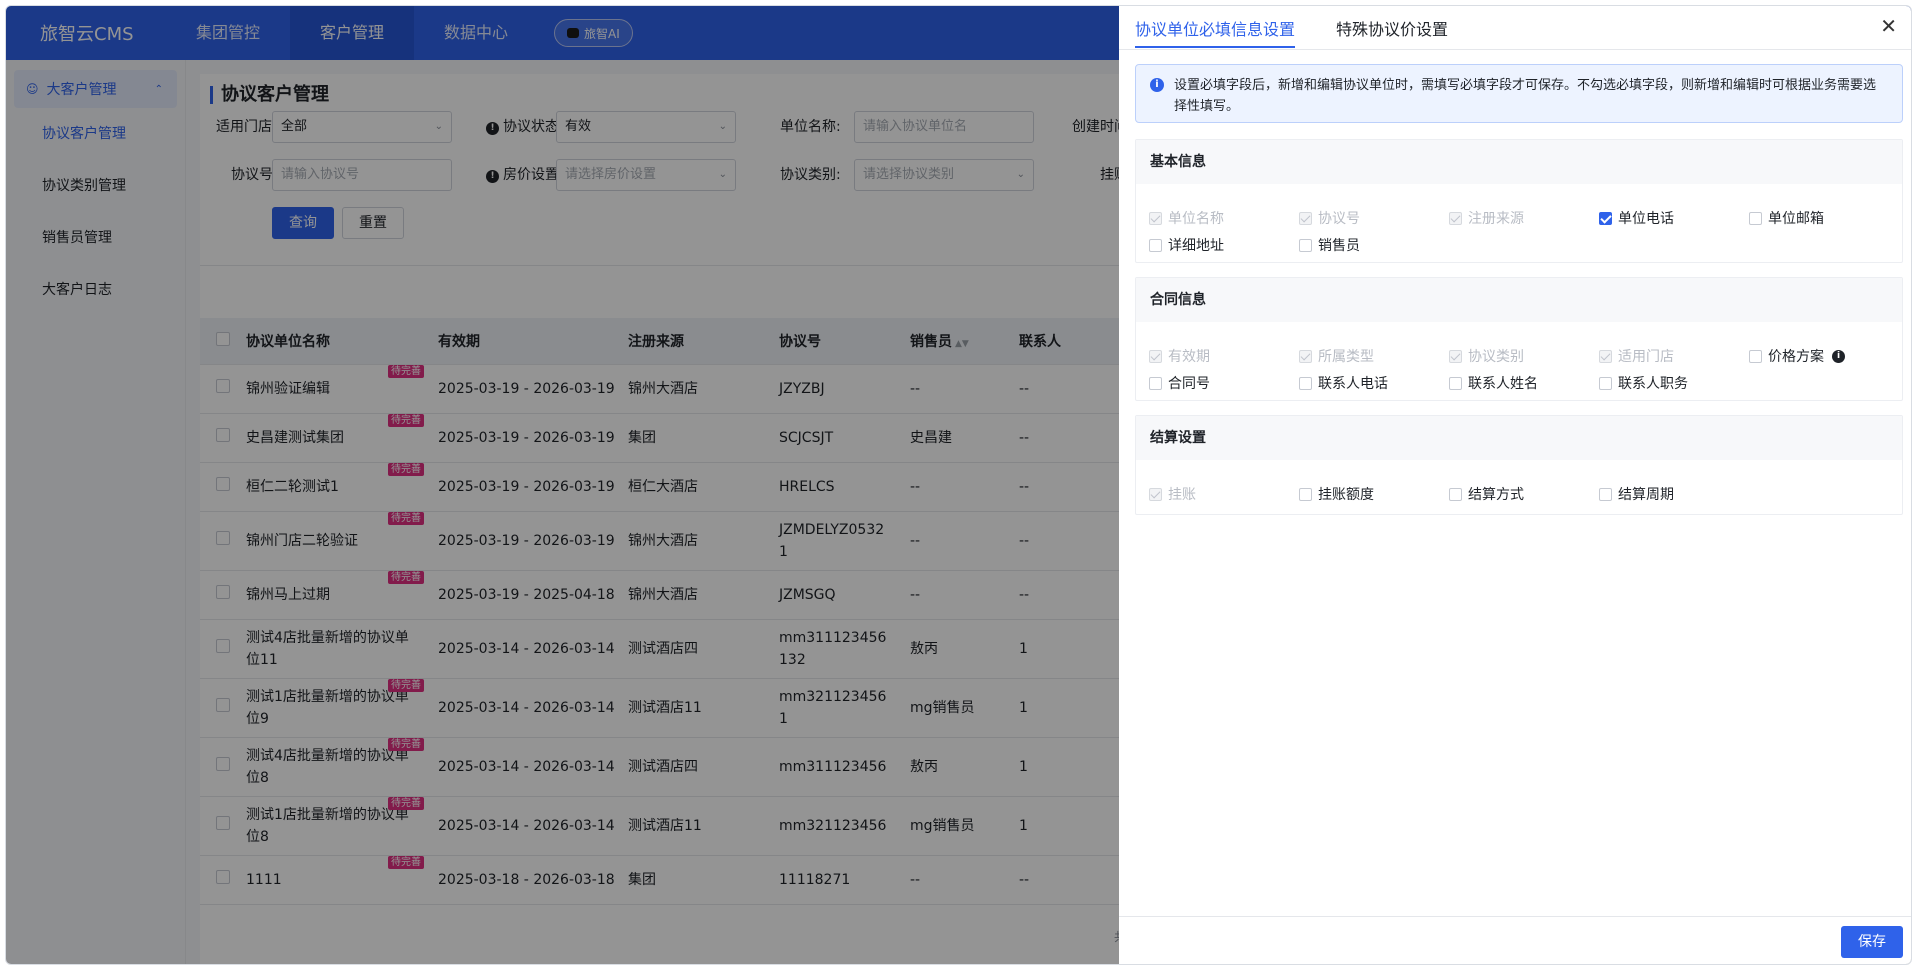  What do you see at coordinates (1496, 495) in the screenshot?
I see `field-option-label: 结算方式` at bounding box center [1496, 495].